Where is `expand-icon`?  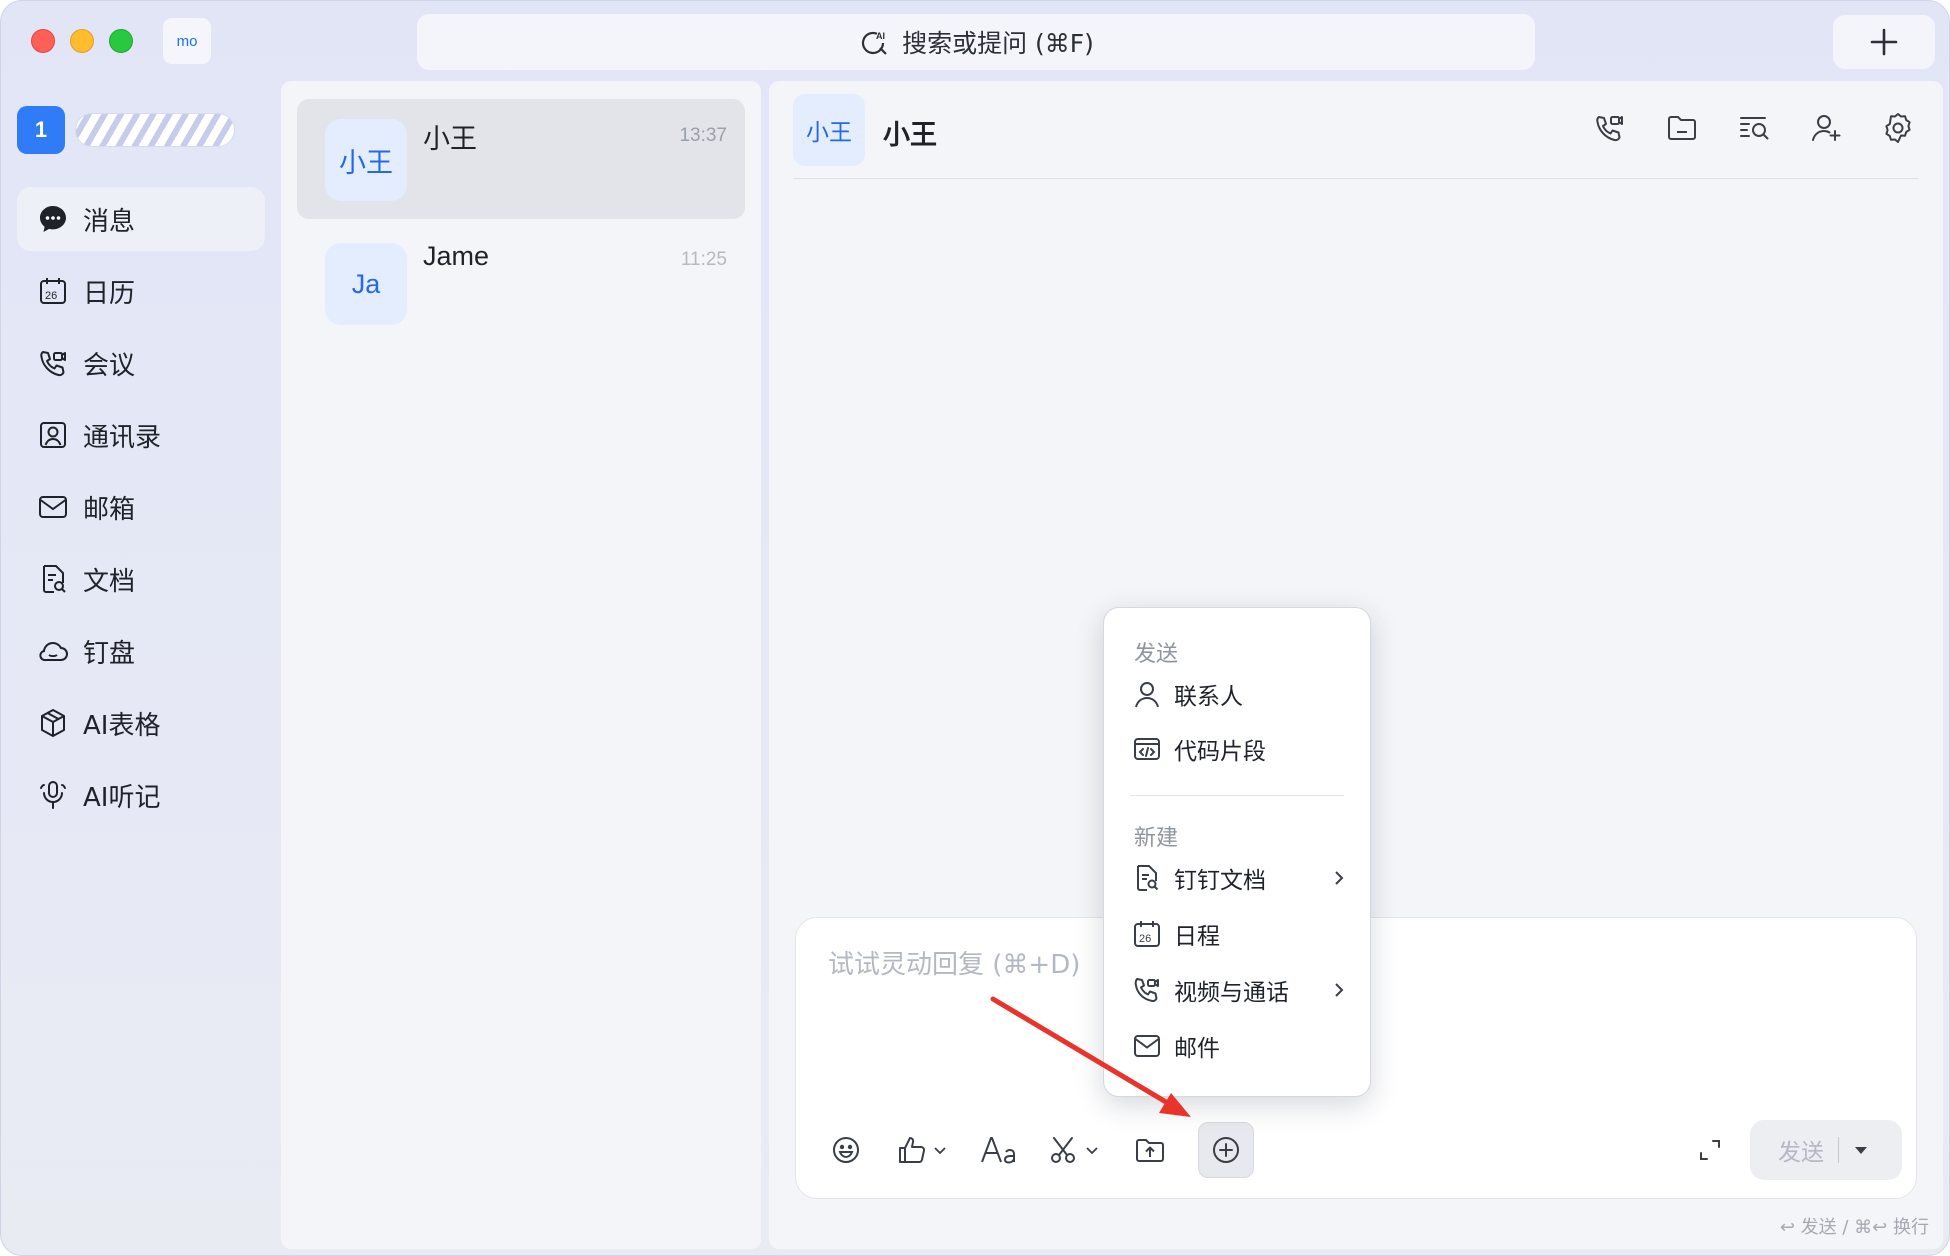
expand-icon is located at coordinates (1710, 1150).